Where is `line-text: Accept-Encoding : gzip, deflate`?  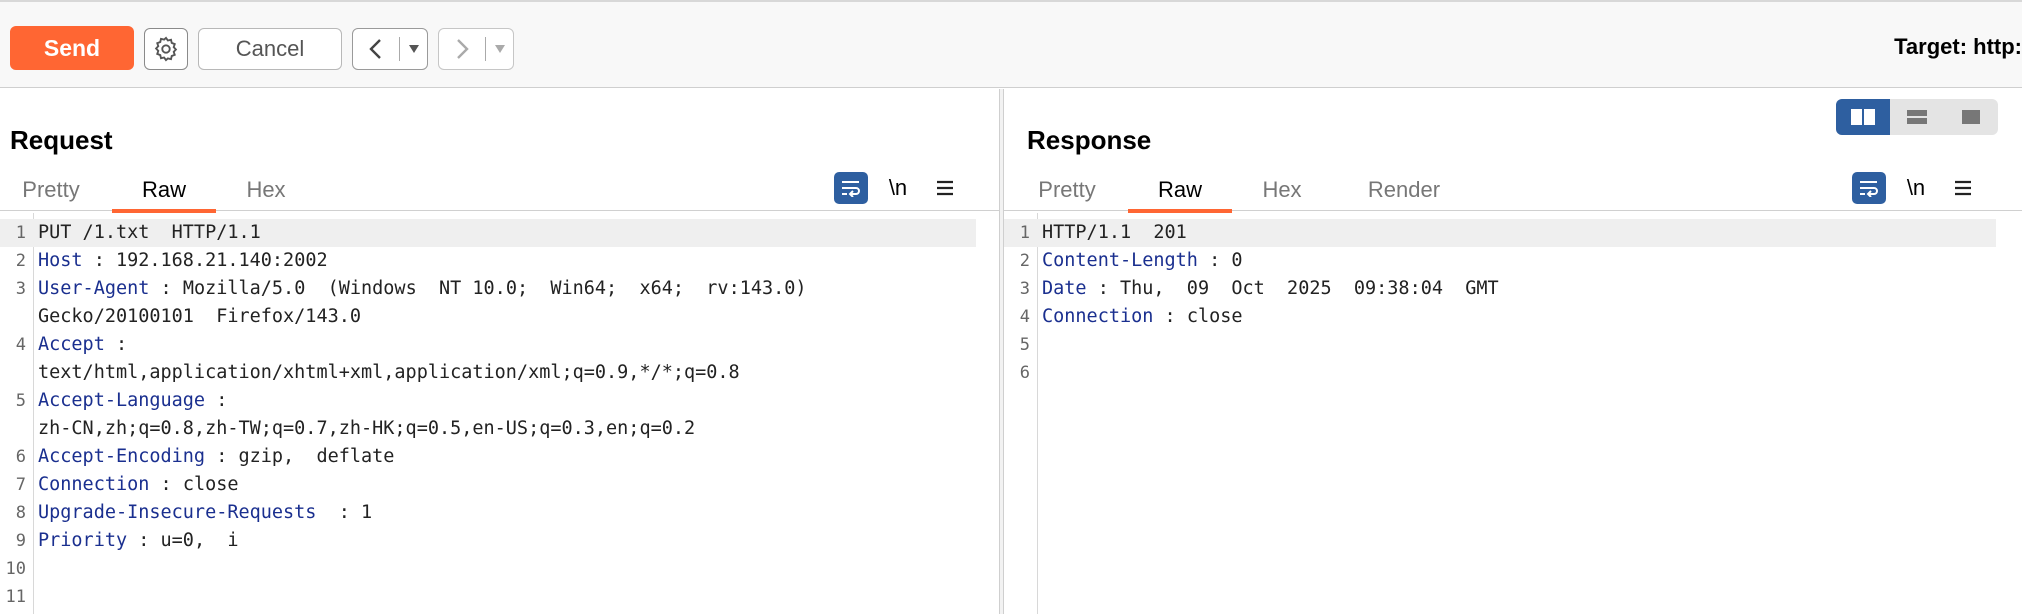
line-text: Accept-Encoding : gzip, deflate is located at coordinates (216, 457).